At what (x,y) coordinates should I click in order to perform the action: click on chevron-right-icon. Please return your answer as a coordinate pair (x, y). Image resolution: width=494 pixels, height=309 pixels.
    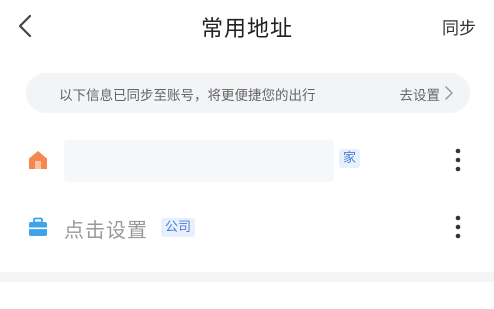
    Looking at the image, I should click on (449, 93).